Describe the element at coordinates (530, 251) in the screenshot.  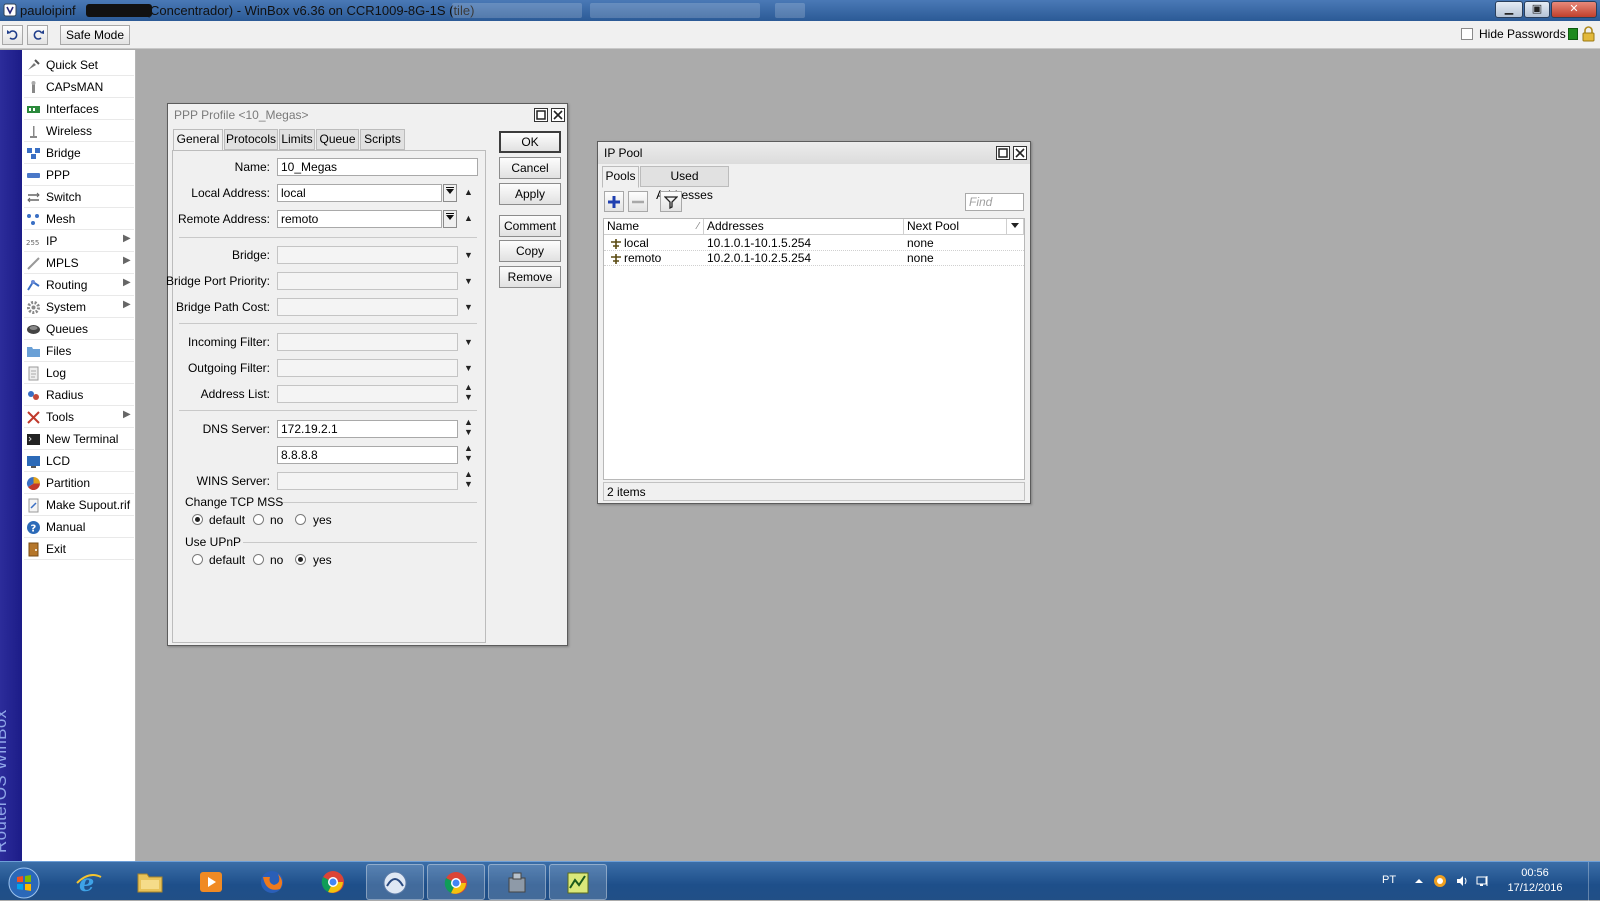
I see `copy-button: Copy` at that location.